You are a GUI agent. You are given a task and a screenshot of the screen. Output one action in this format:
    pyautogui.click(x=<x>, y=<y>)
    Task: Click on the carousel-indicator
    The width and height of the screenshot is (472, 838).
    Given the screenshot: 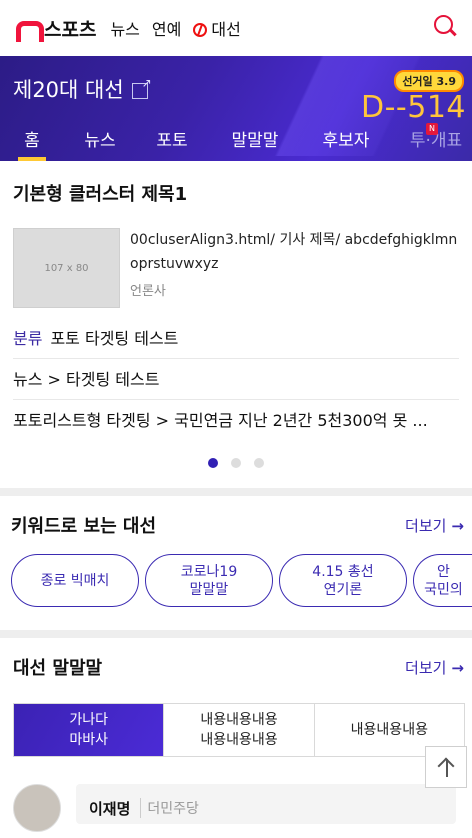 What is the action you would take?
    pyautogui.click(x=236, y=473)
    